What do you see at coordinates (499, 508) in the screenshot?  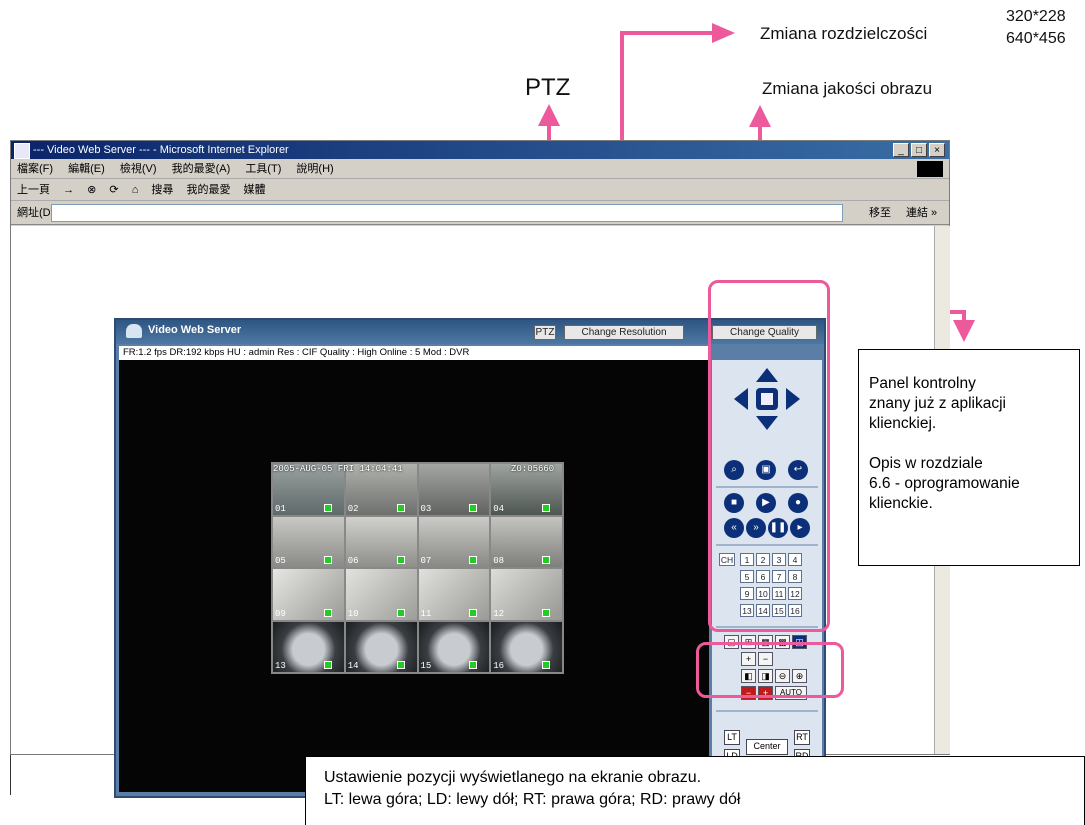 I see `camera-number: 04` at bounding box center [499, 508].